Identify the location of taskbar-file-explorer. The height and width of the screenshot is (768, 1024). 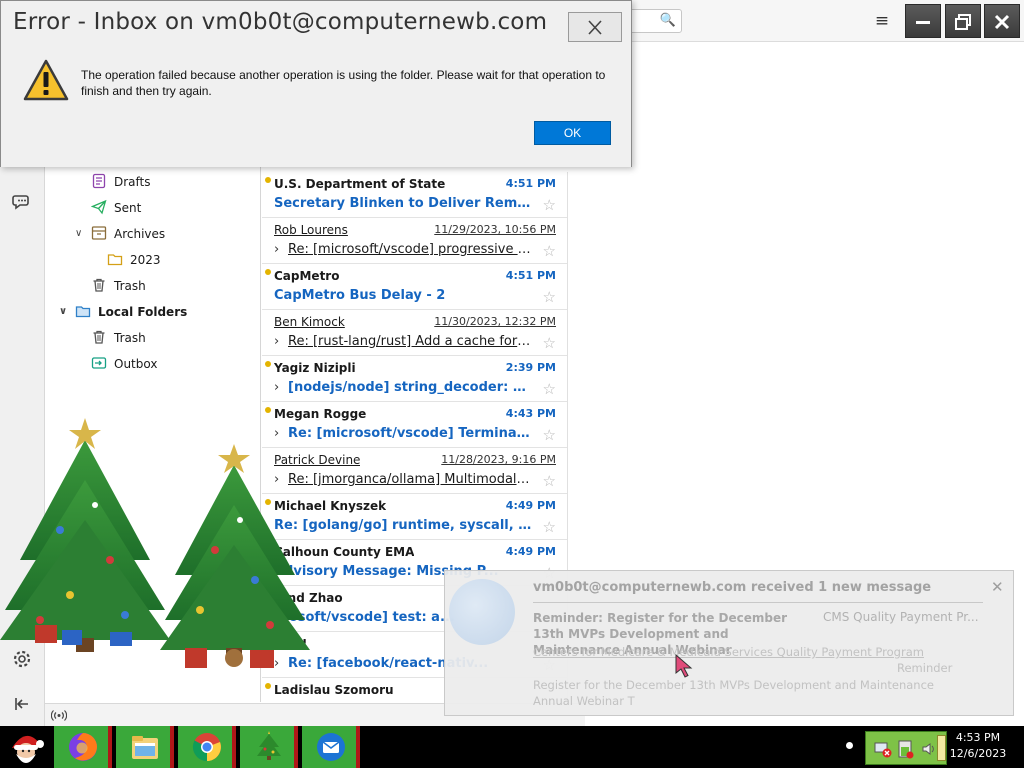
(145, 747).